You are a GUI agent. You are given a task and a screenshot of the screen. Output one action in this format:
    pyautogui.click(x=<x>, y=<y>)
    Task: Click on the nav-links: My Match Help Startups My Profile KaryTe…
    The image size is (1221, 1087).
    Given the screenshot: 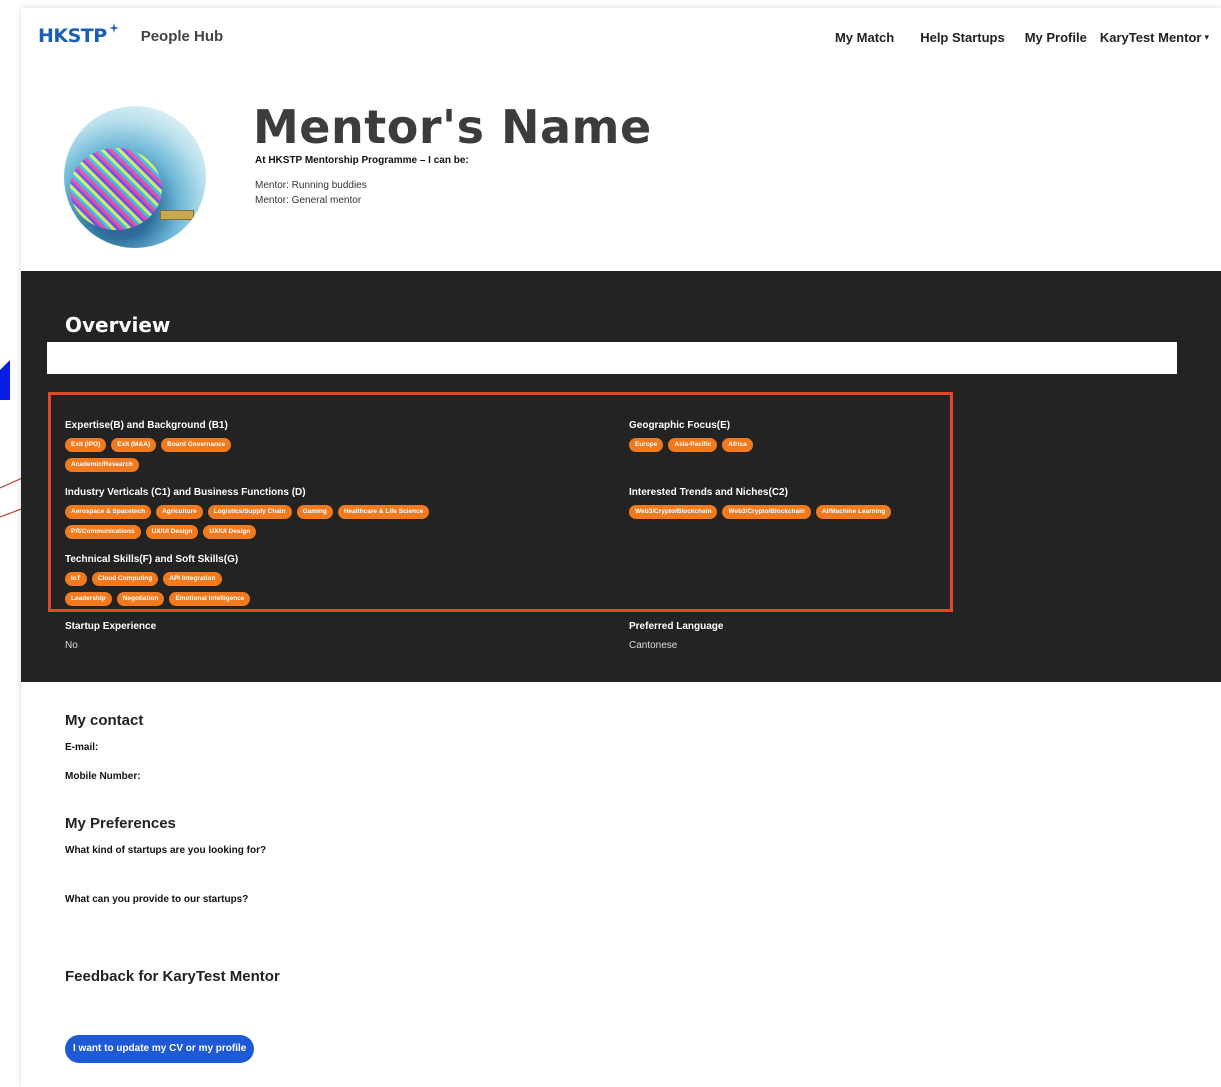 What is the action you would take?
    pyautogui.click(x=1012, y=37)
    